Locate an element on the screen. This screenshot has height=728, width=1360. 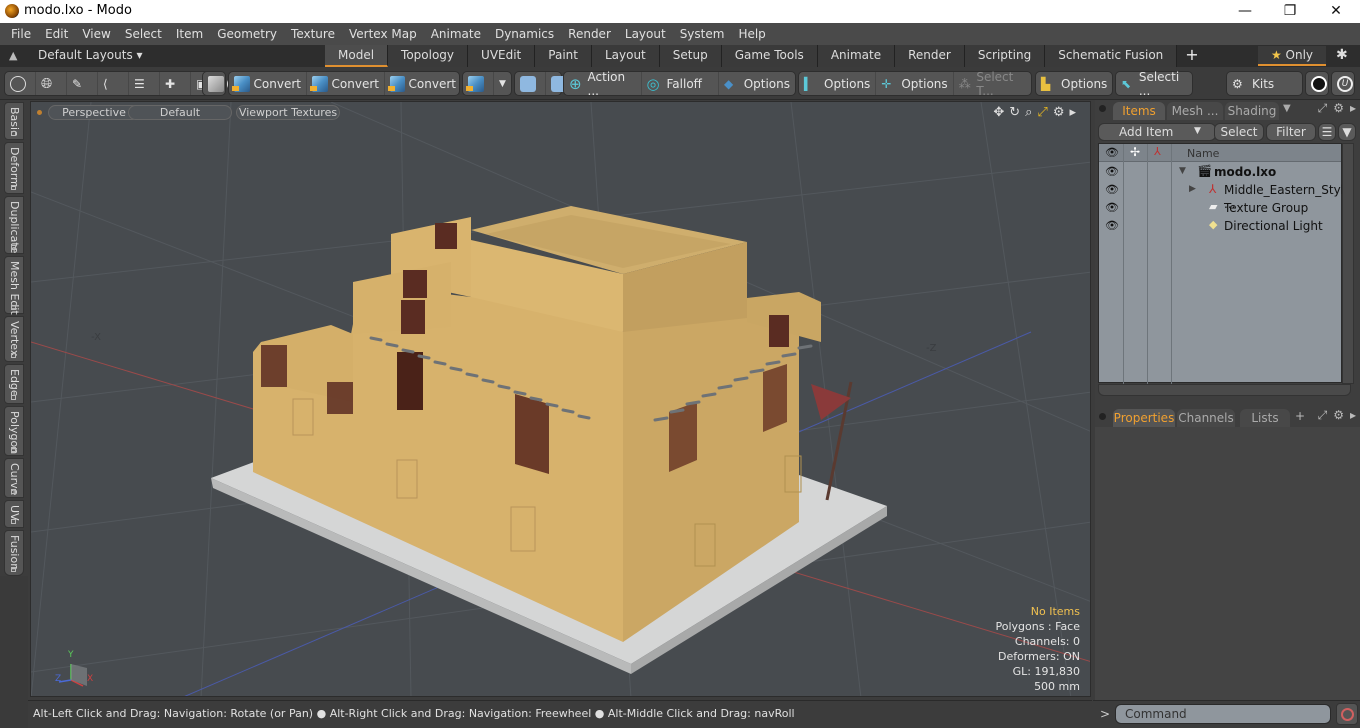
tree-row-texture-group: 👁︎ ▰ Texture Group is located at coordinates (1220, 208).